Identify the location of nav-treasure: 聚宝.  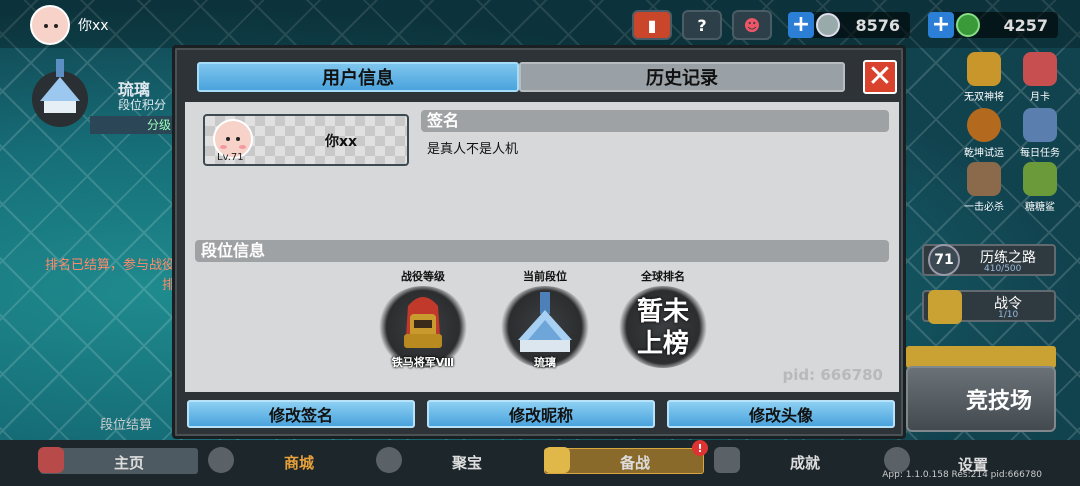
(467, 462).